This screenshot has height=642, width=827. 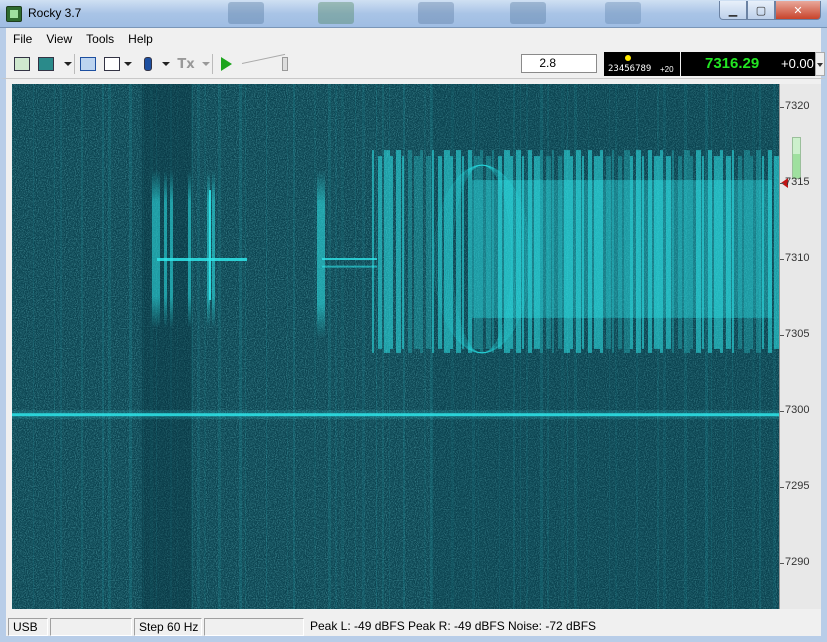 I want to click on scale-tick-label: 7320, so click(x=797, y=105).